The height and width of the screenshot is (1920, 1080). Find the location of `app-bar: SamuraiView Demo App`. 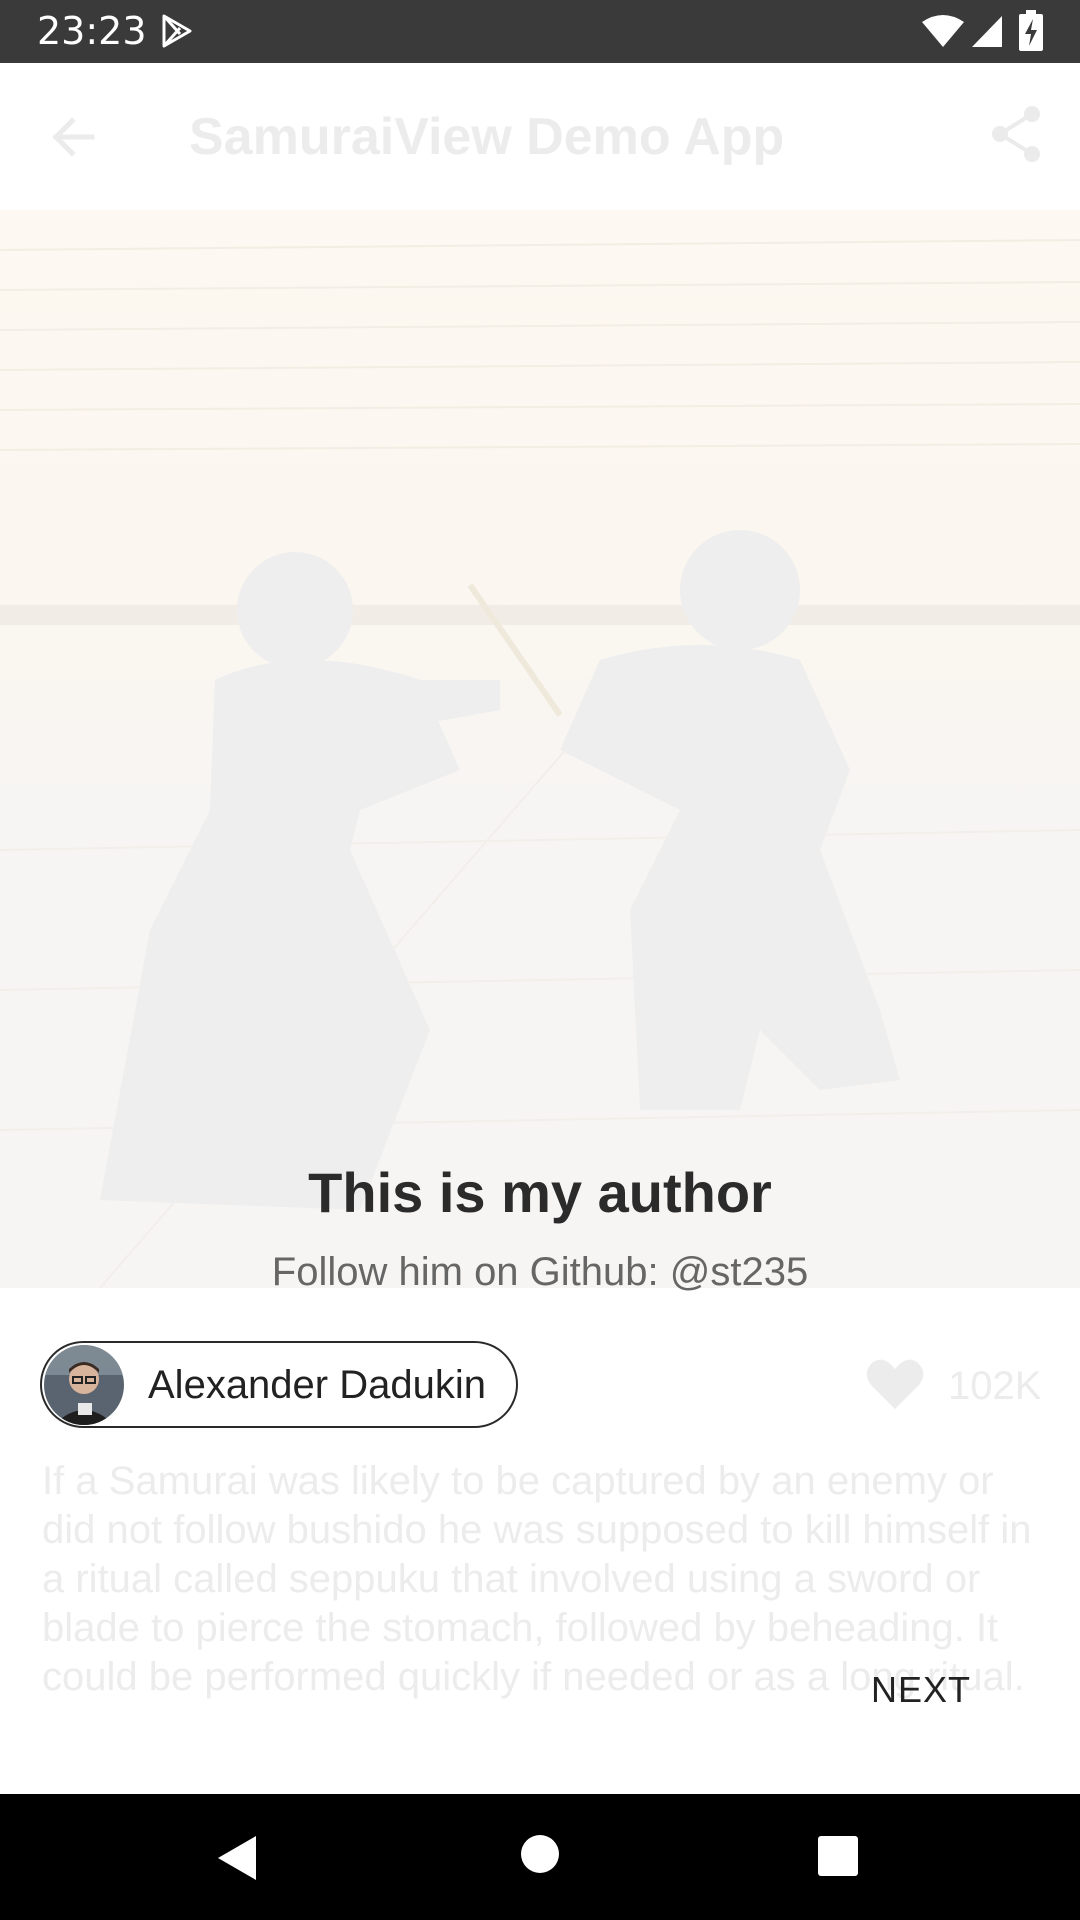

app-bar: SamuraiView Demo App is located at coordinates (540, 136).